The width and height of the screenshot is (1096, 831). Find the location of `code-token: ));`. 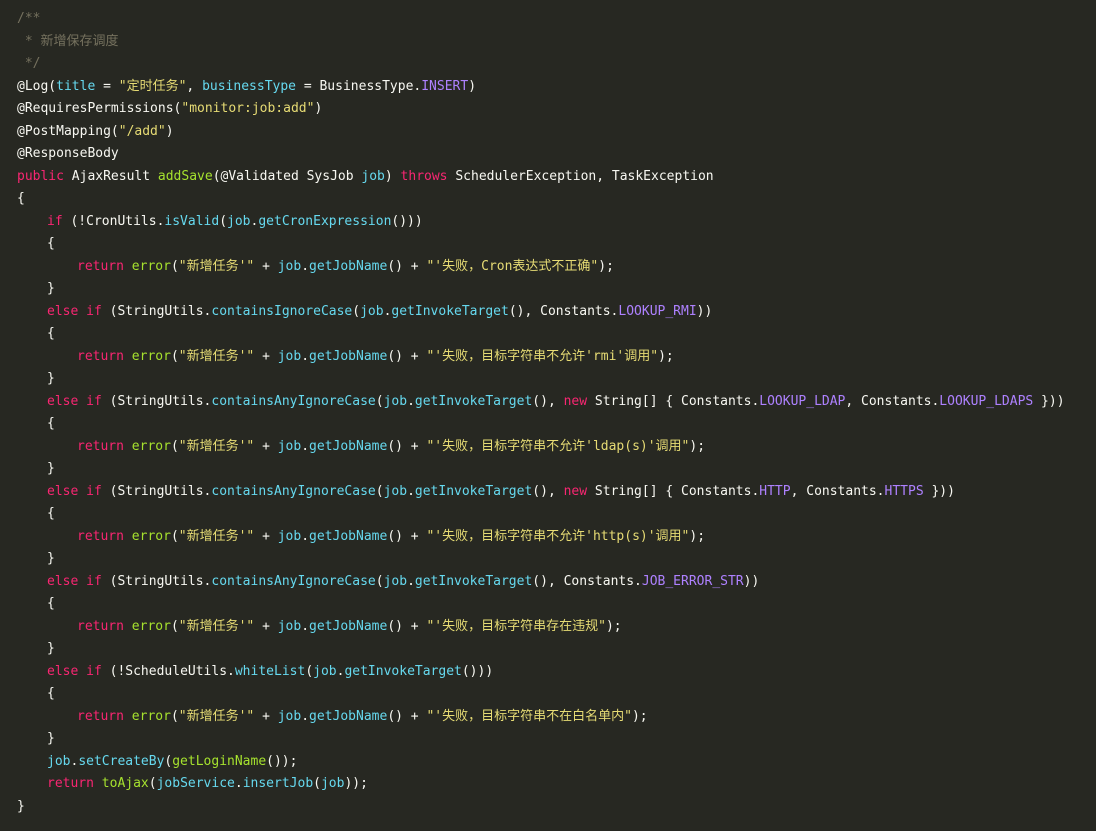

code-token: )); is located at coordinates (356, 783).